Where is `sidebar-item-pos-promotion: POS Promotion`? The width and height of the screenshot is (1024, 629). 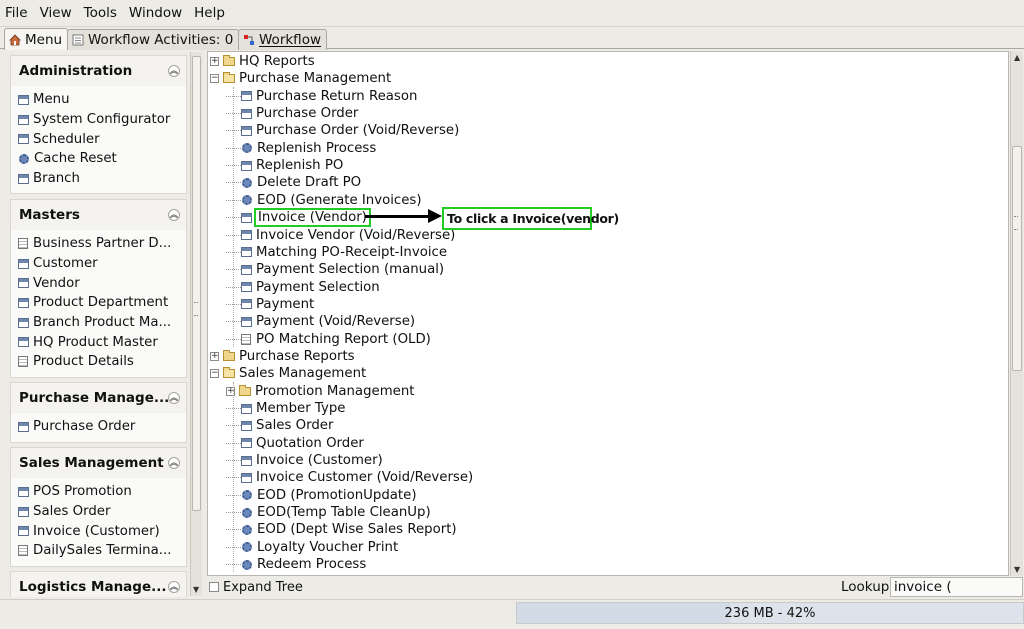
sidebar-item-pos-promotion: POS Promotion is located at coordinates (98, 492).